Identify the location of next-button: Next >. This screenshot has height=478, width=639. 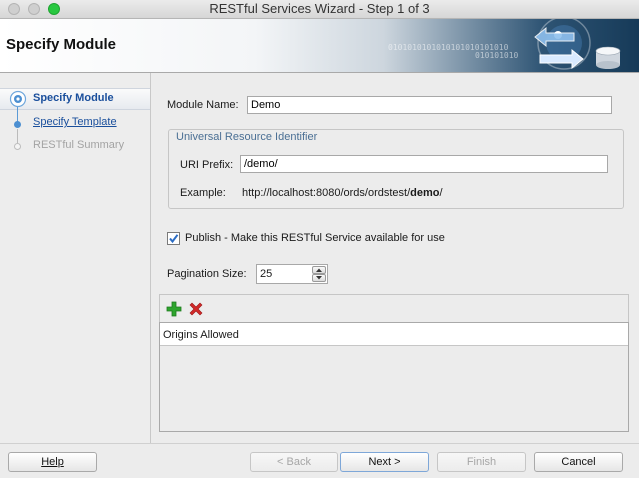
(384, 462).